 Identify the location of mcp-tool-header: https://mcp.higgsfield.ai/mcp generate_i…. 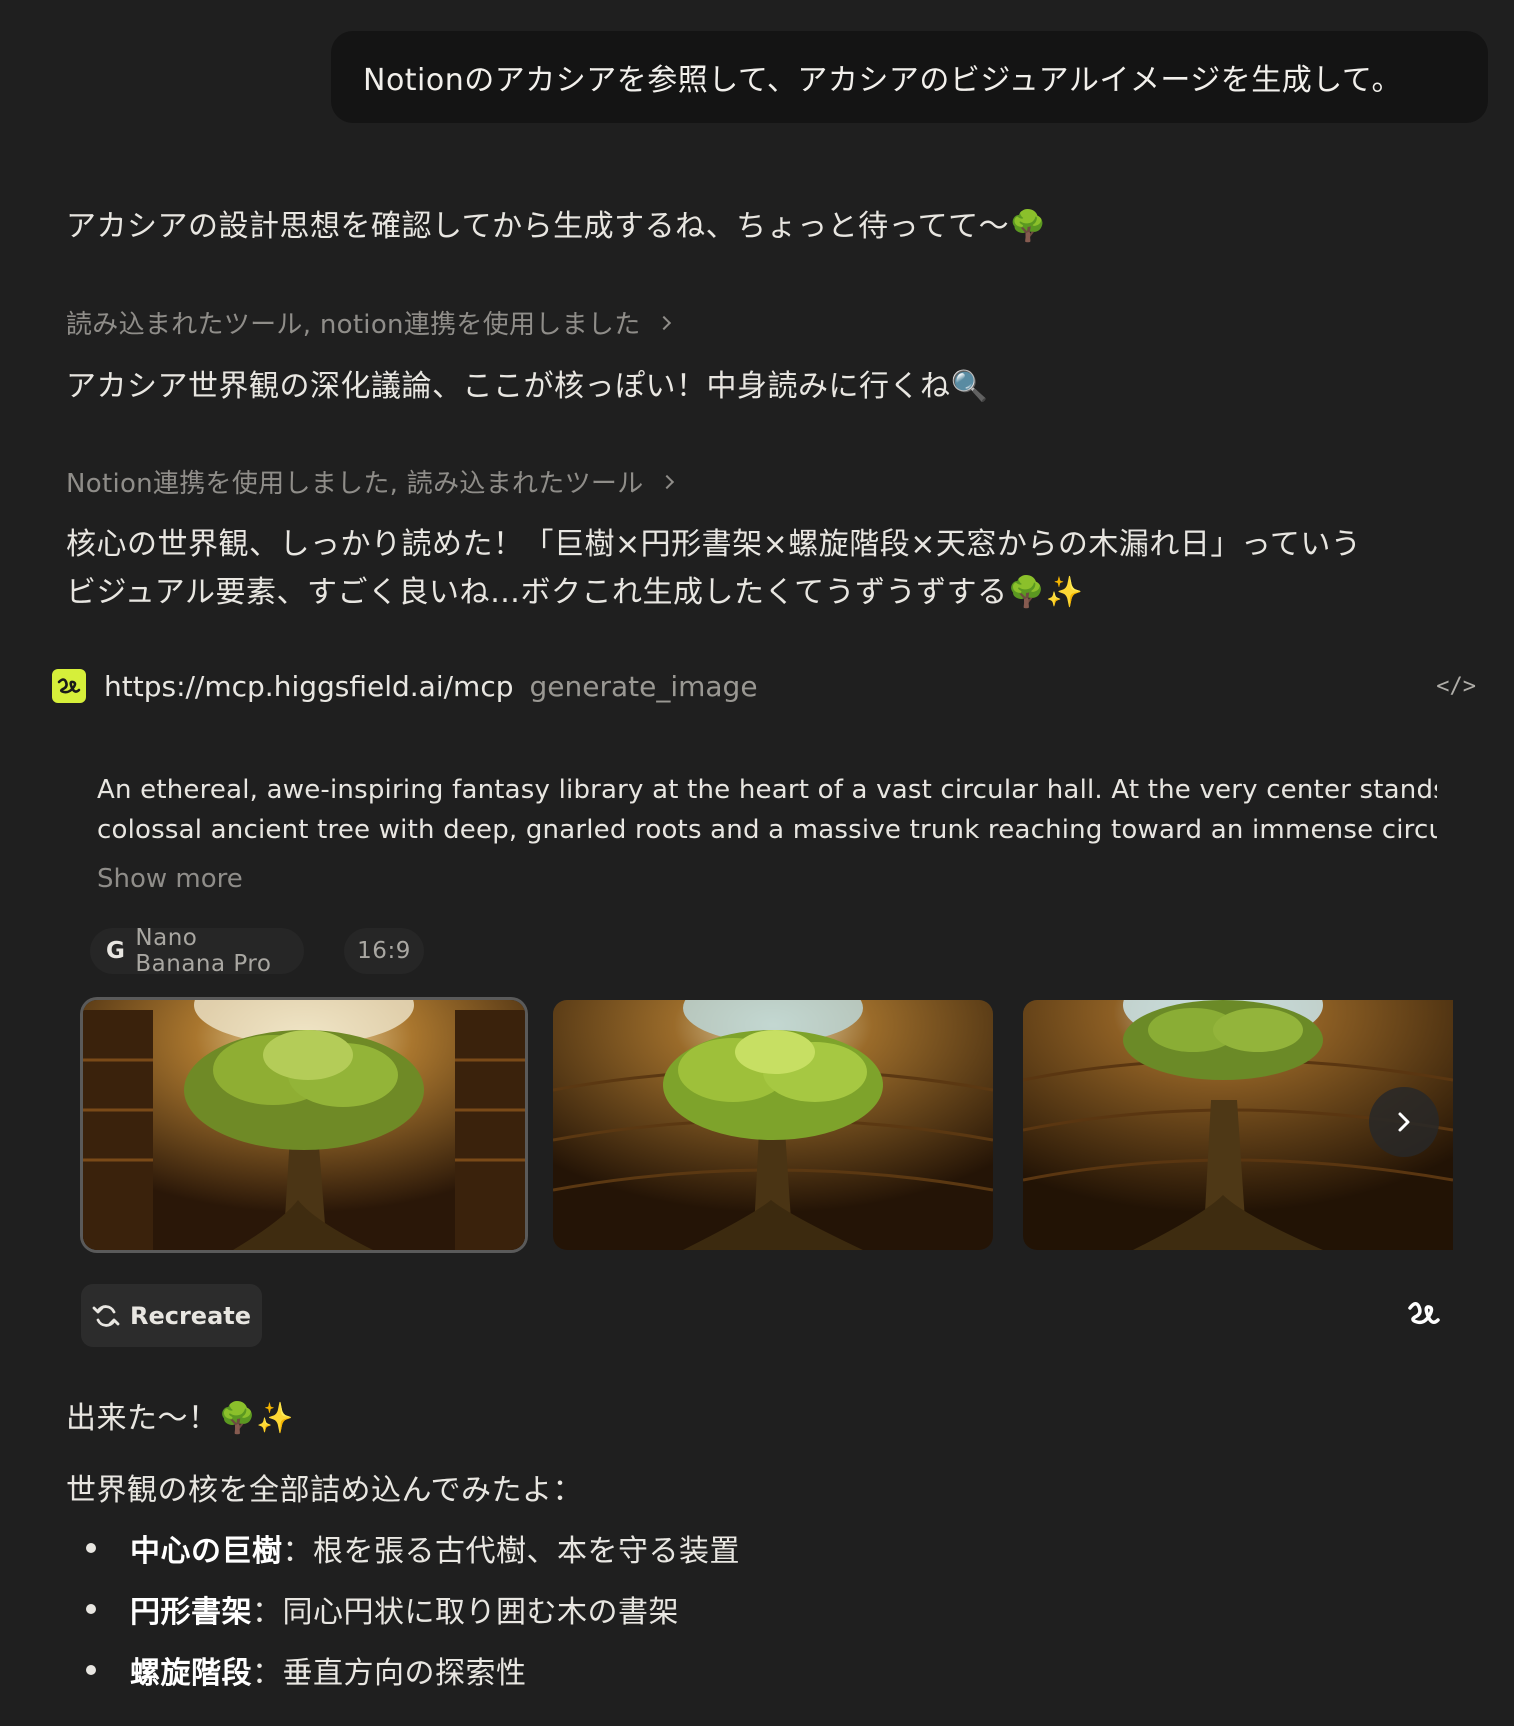
(764, 686).